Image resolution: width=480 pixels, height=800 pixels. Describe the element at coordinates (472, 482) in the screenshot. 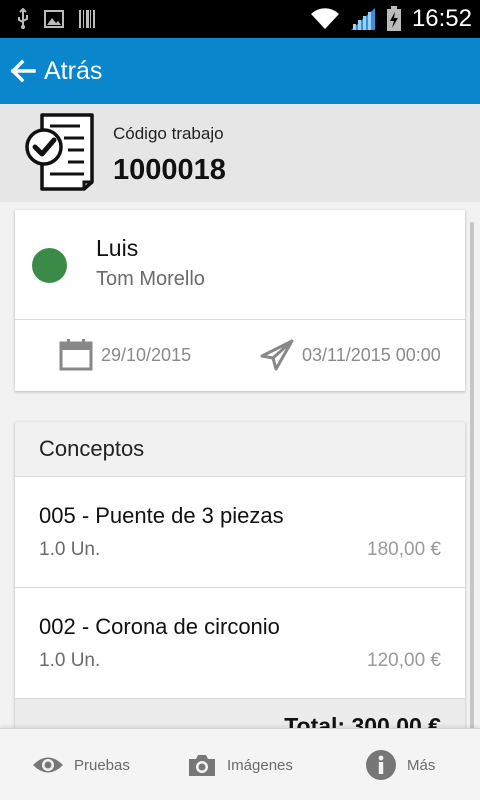

I see `scrollbar` at that location.